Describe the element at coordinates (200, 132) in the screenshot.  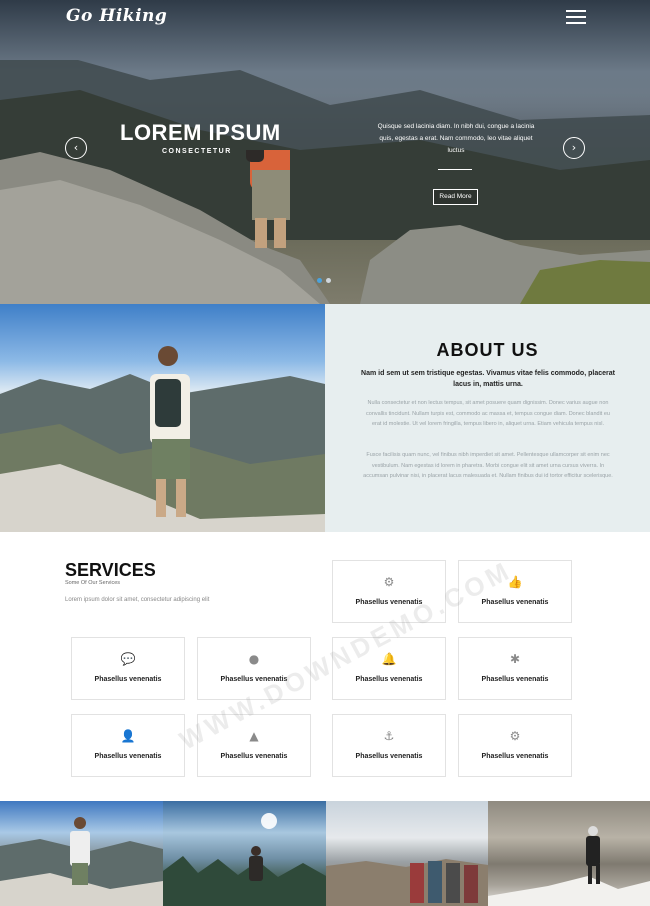
I see `hero-title: LOREM IPSUM` at that location.